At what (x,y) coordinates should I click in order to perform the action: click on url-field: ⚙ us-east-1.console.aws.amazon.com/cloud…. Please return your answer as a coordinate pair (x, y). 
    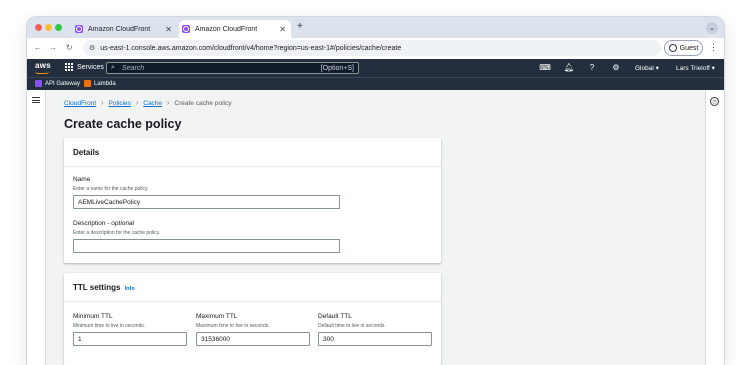
    Looking at the image, I should click on (372, 48).